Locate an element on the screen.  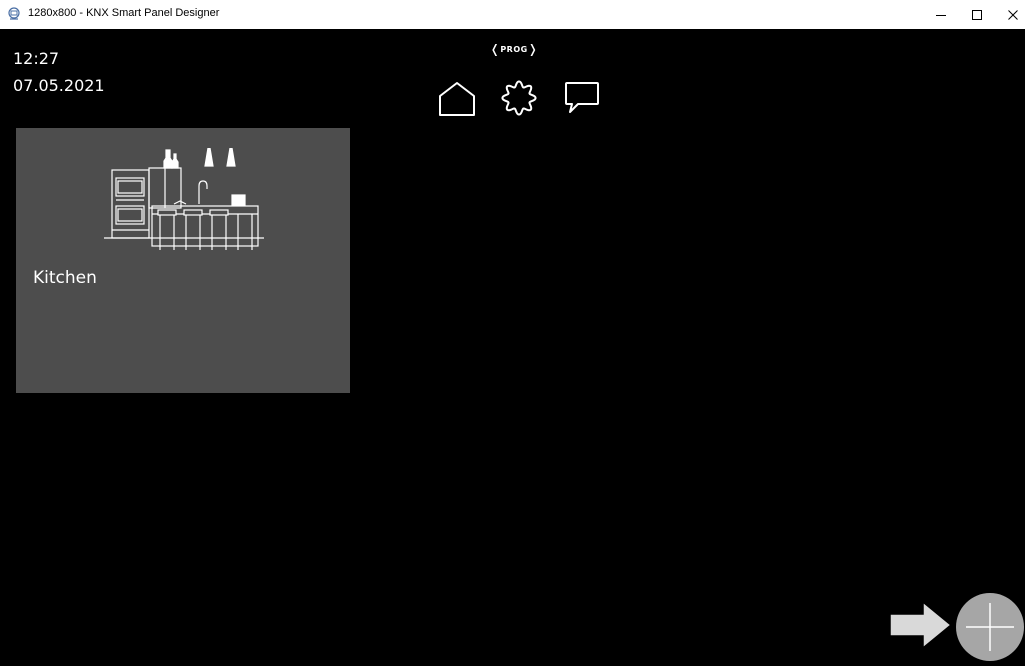
plus-icon is located at coordinates (990, 627).